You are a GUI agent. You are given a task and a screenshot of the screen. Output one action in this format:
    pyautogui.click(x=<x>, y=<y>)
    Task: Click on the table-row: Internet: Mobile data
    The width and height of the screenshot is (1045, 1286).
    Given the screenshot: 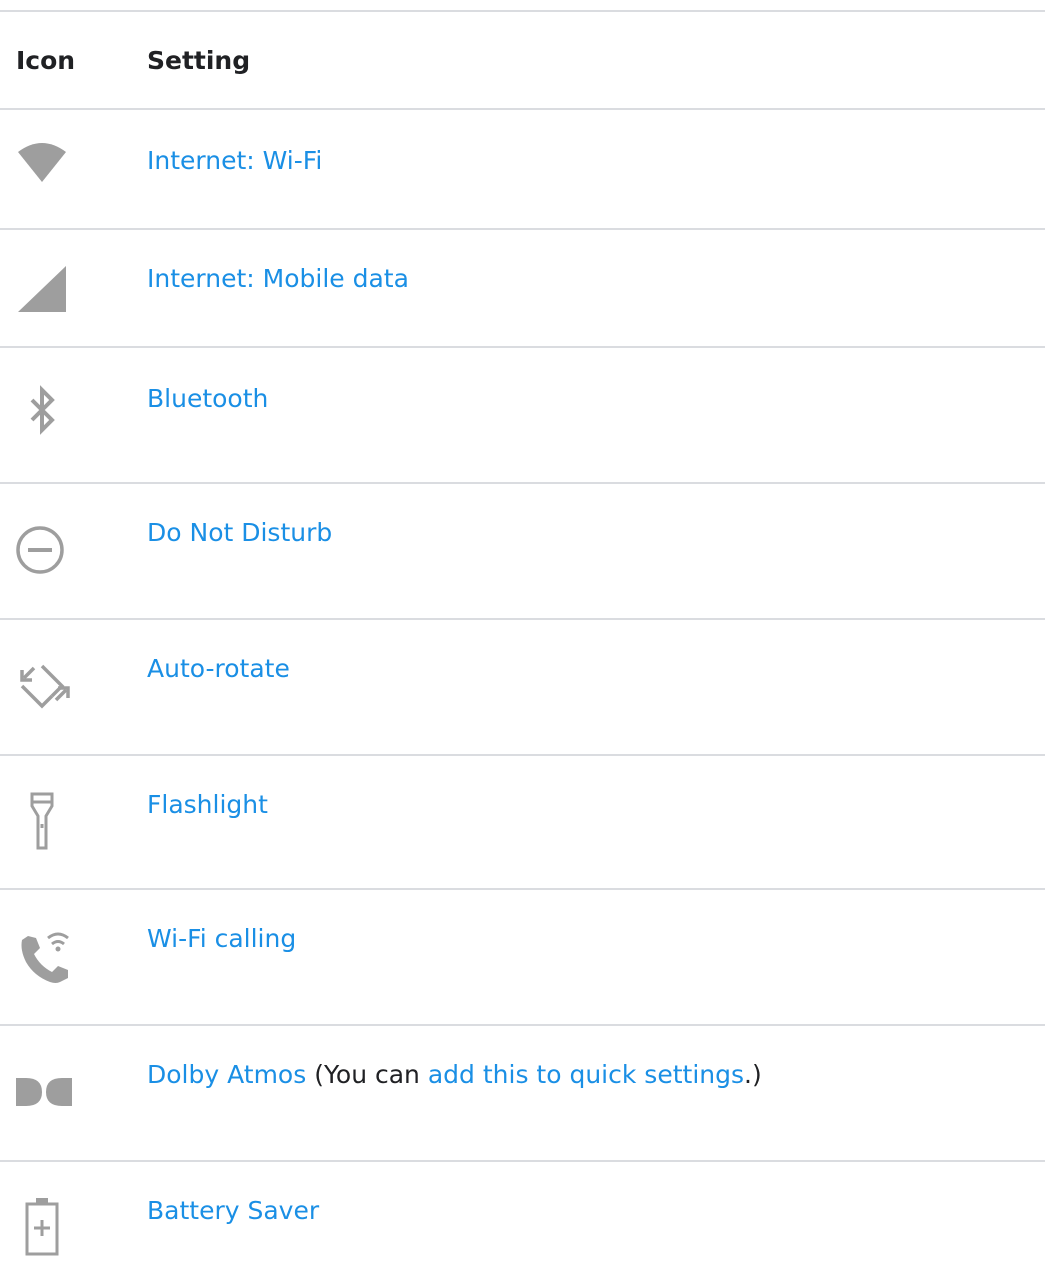 What is the action you would take?
    pyautogui.click(x=522, y=289)
    